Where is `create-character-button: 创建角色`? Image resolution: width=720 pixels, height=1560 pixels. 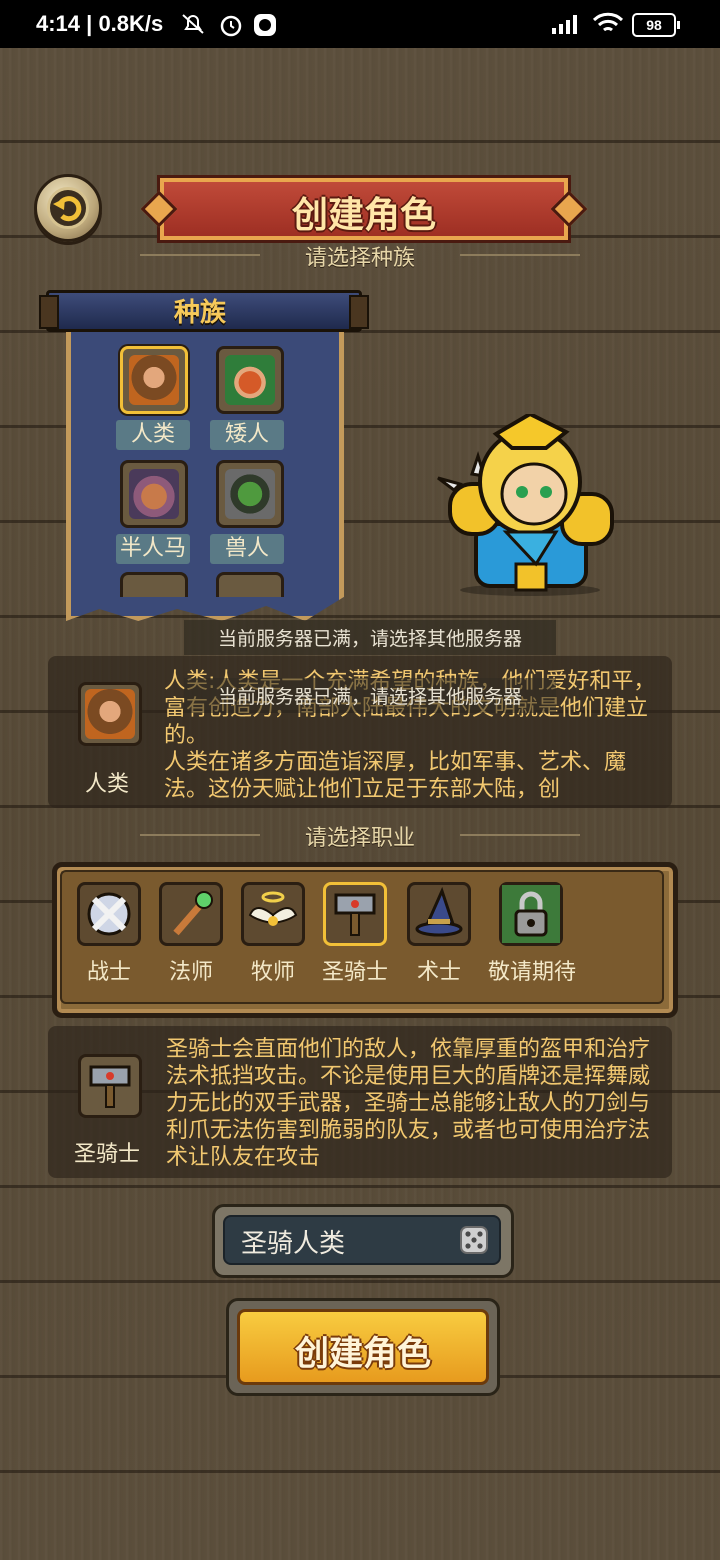
create-character-button: 创建角色 is located at coordinates (363, 1347).